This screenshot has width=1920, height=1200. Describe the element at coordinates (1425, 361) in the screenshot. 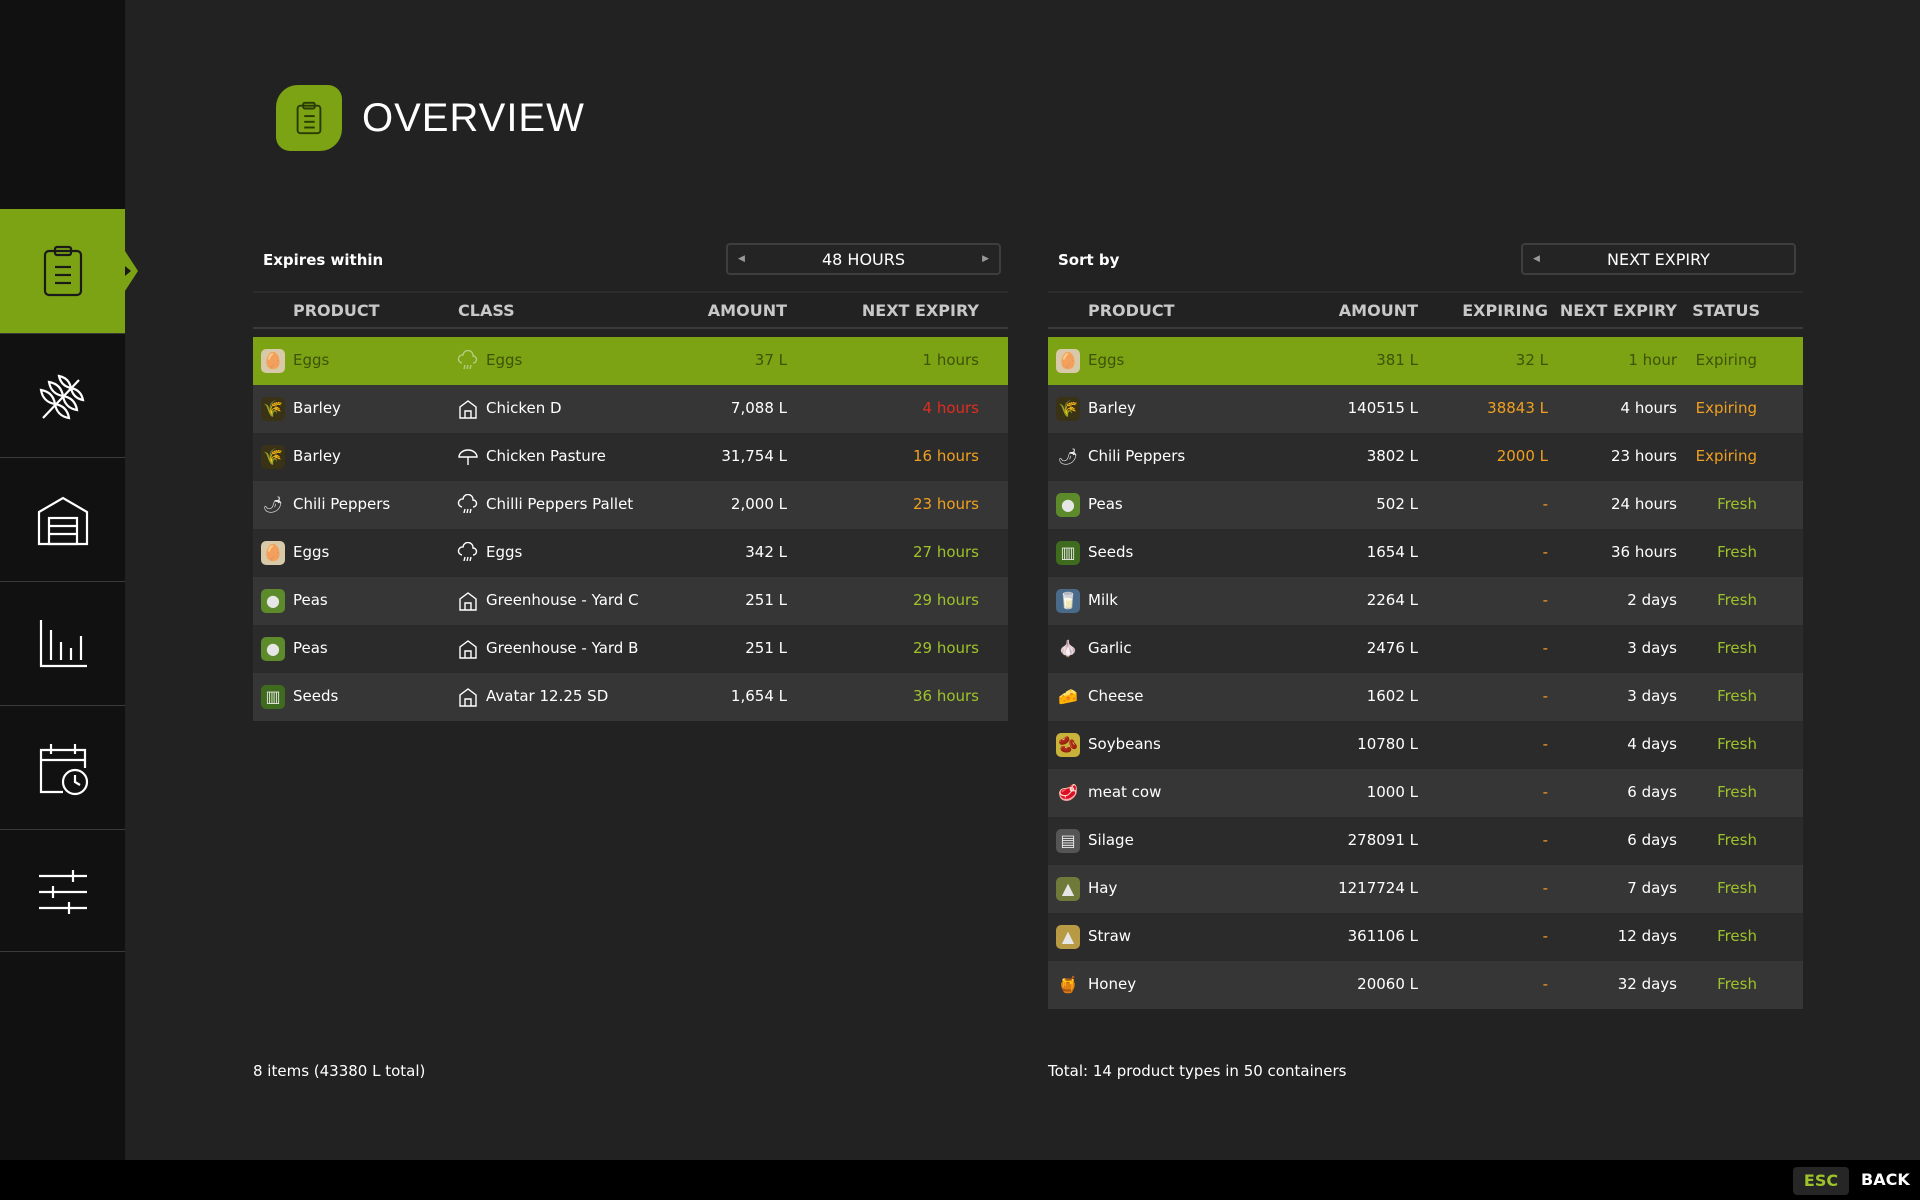

I see `table-row: 🥚 Eggs 381 L 32 L 1 hour Expiring` at that location.